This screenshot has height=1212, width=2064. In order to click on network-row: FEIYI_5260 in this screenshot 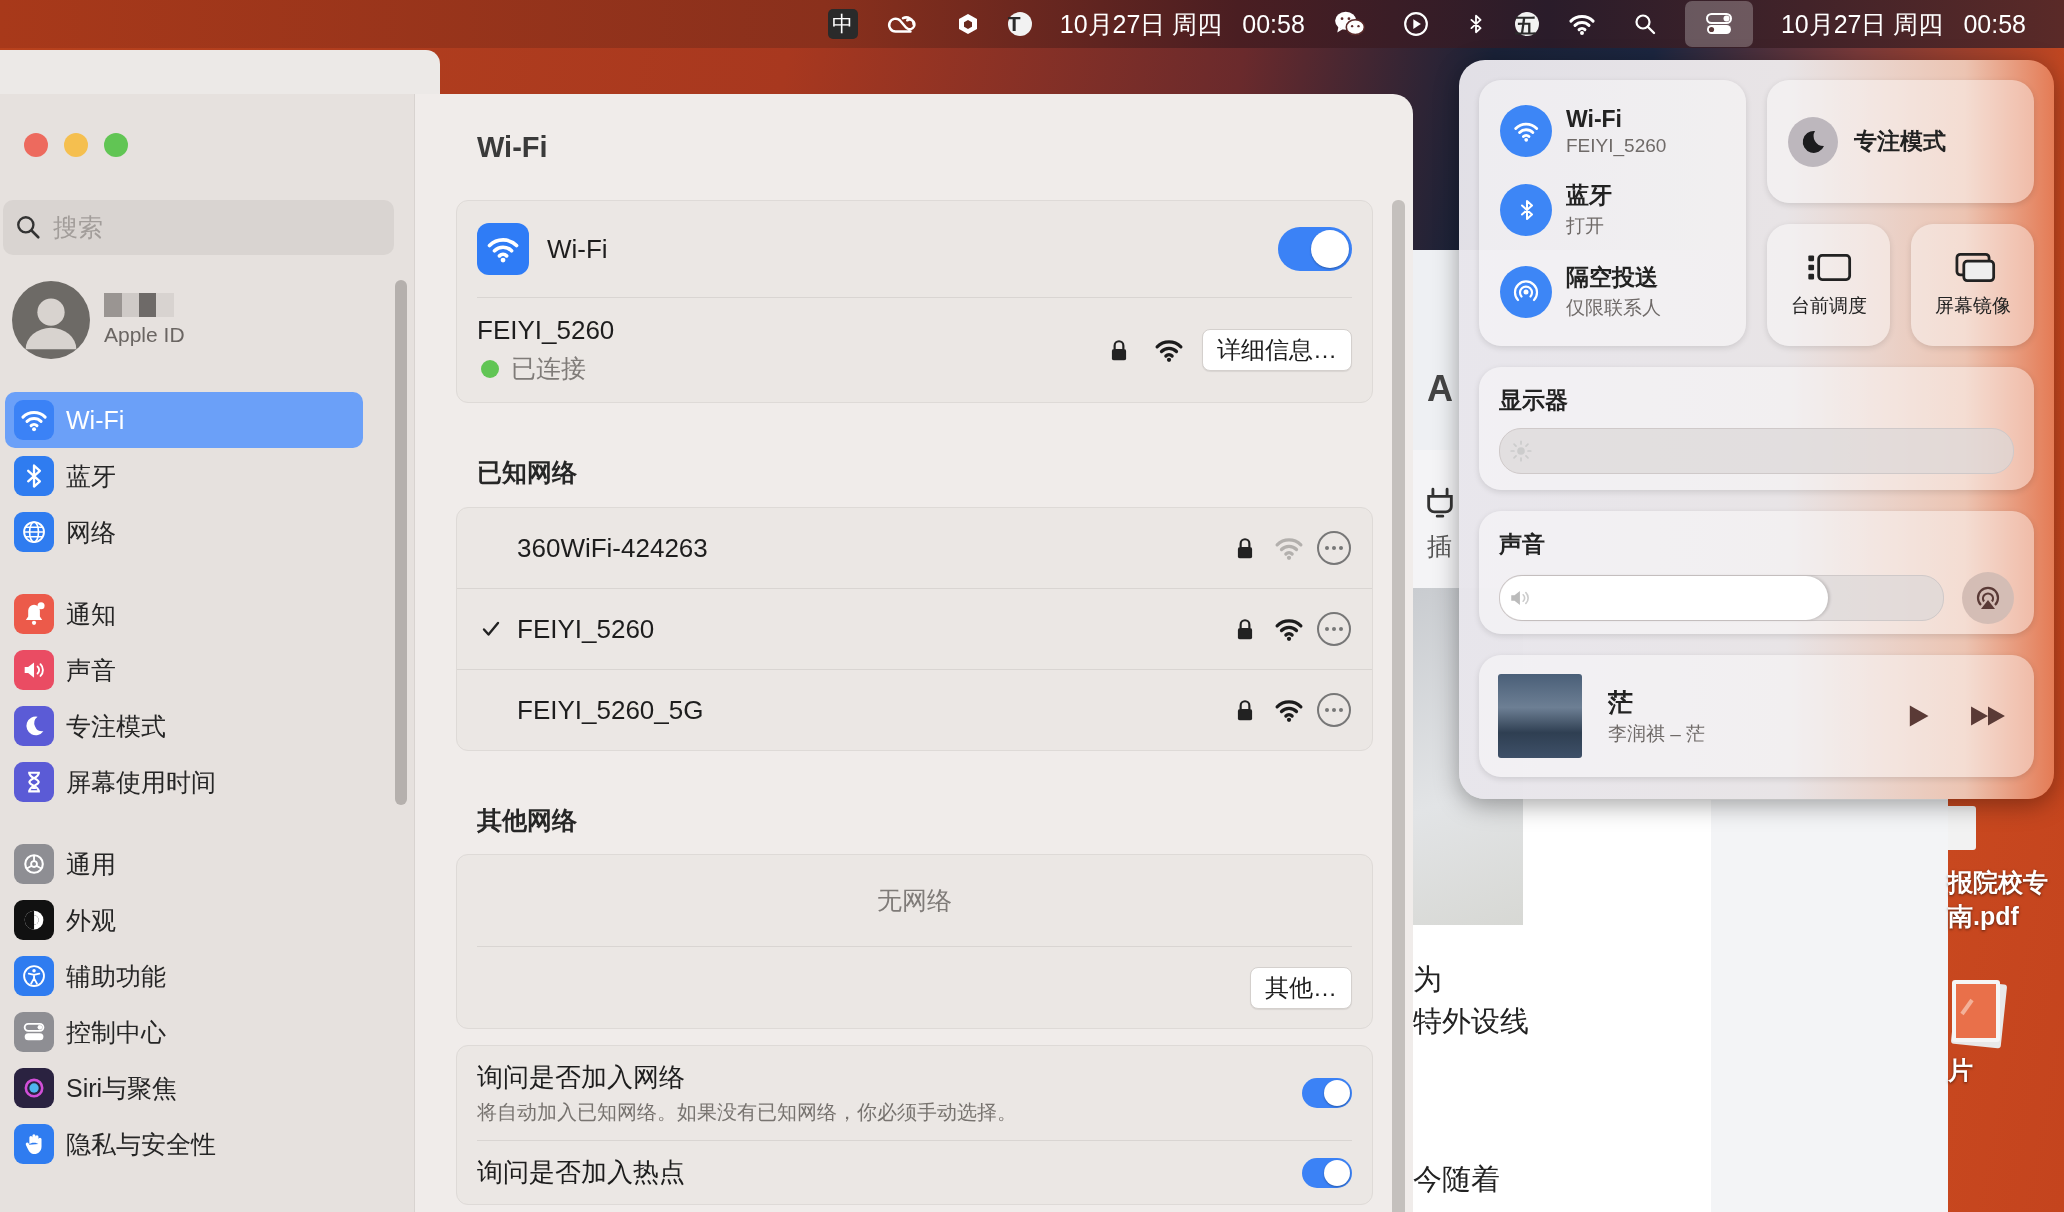, I will do `click(914, 629)`.